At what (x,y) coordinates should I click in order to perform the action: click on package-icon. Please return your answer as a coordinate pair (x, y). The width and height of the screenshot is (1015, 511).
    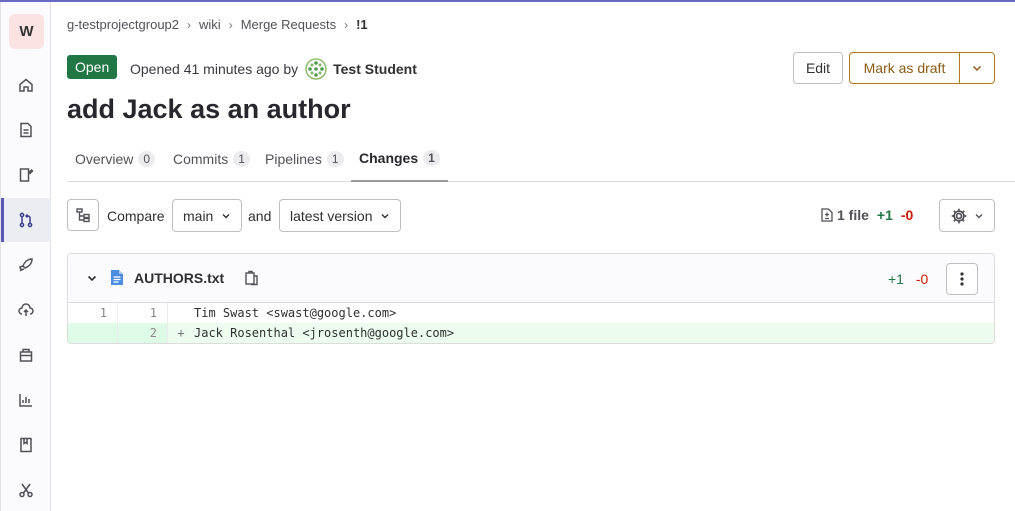
    Looking at the image, I should click on (26, 355).